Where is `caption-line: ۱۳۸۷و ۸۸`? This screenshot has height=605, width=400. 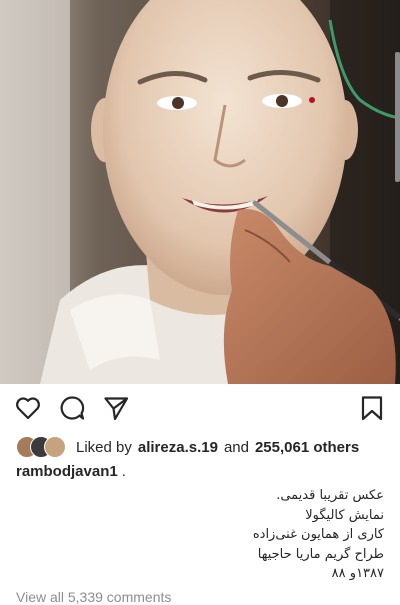 caption-line: ۱۳۸۷و ۸۸ is located at coordinates (357, 573).